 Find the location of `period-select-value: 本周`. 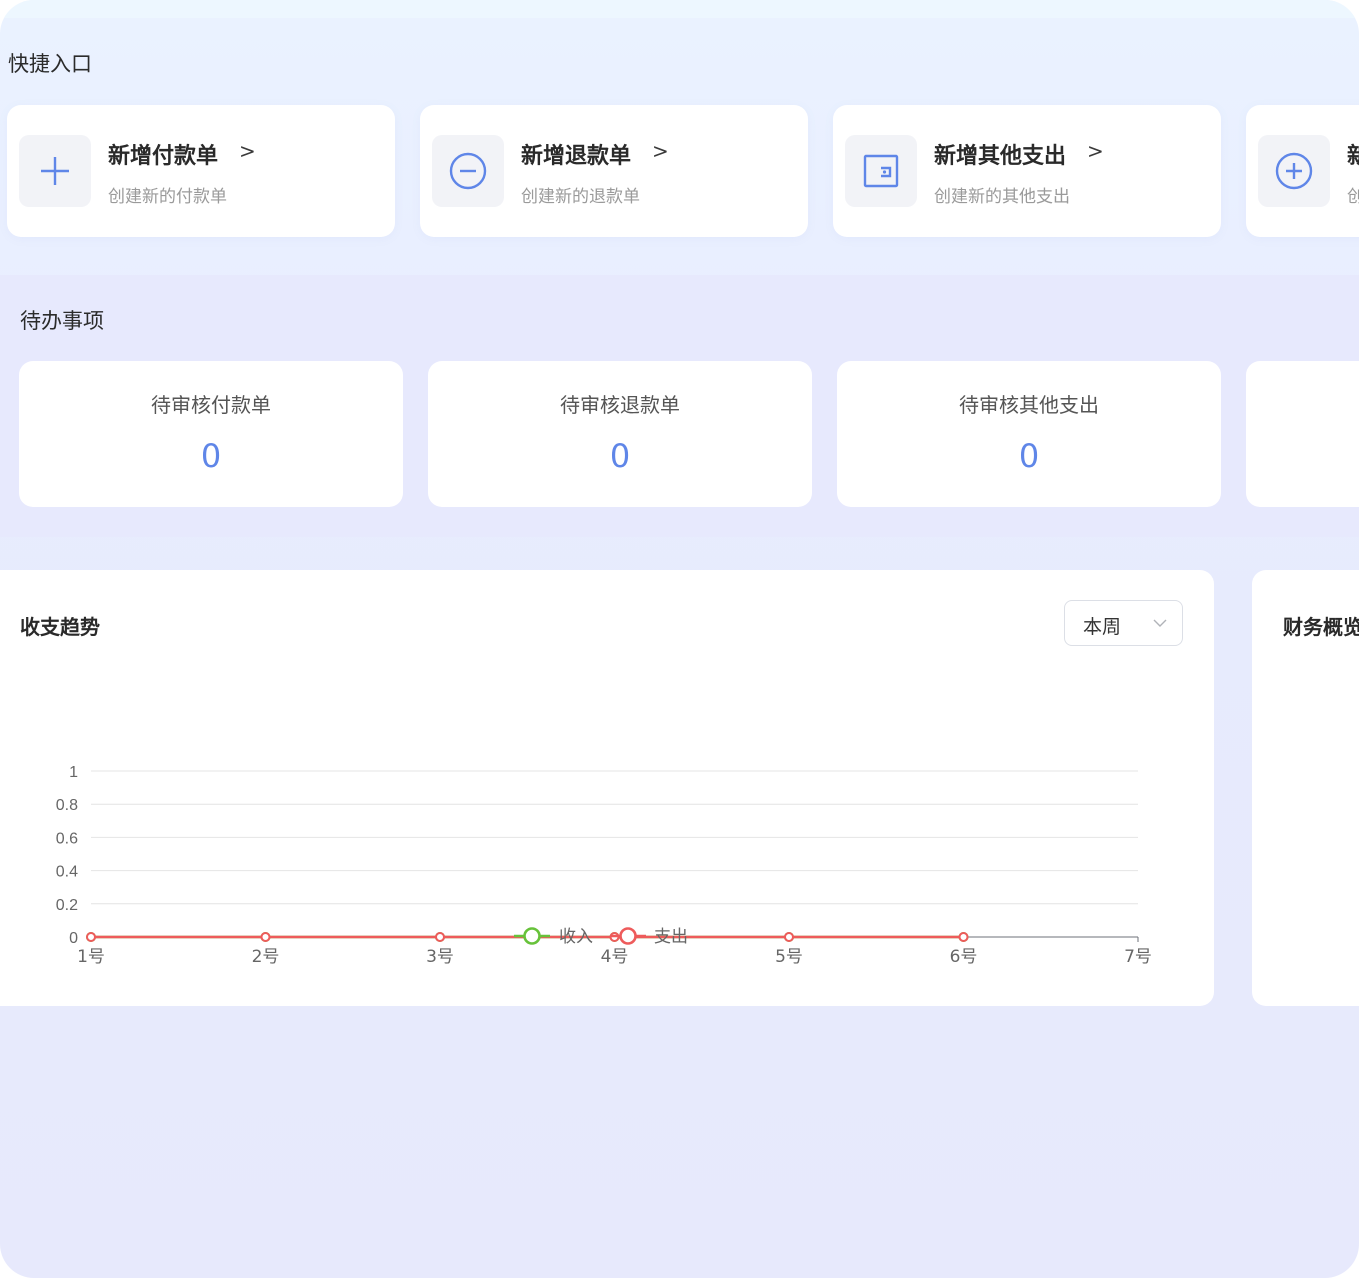

period-select-value: 本周 is located at coordinates (1102, 627).